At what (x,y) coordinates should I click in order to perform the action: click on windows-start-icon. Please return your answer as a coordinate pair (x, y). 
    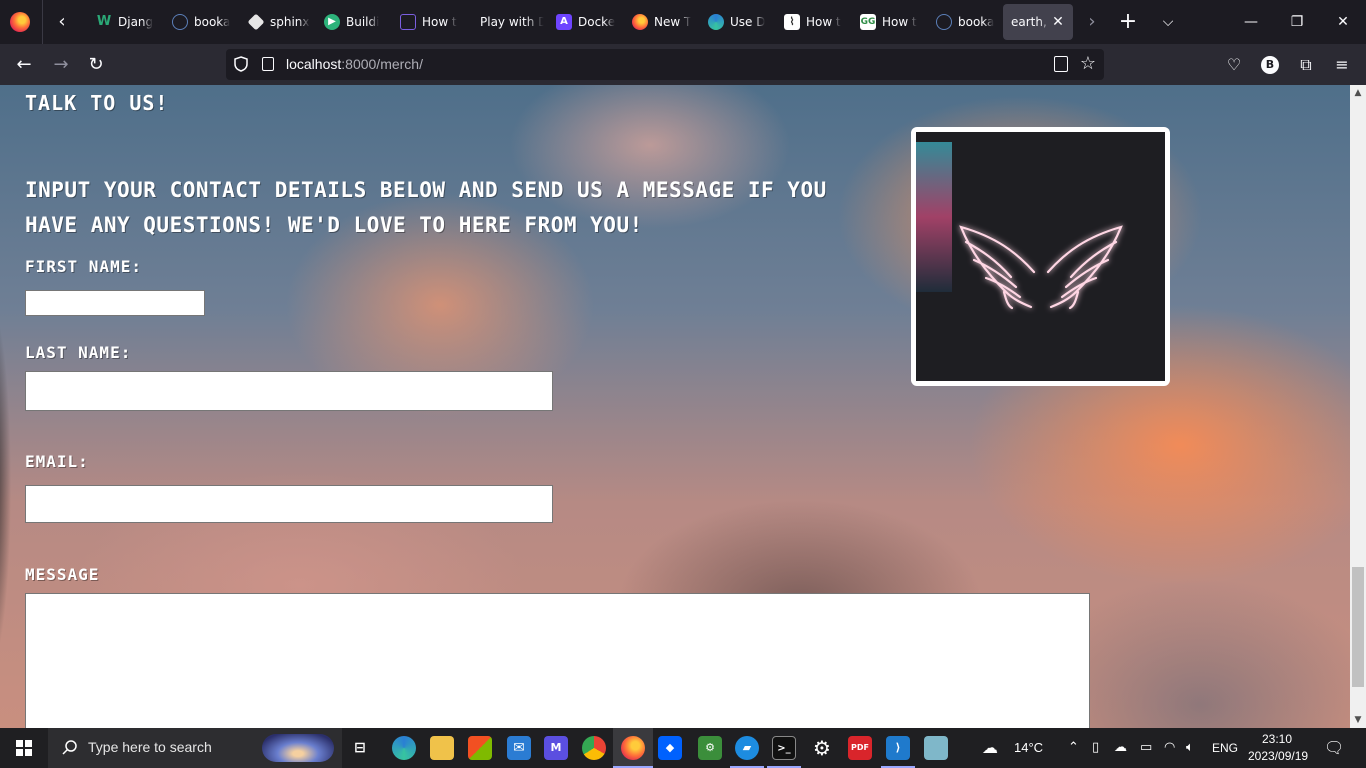
    Looking at the image, I should click on (24, 748).